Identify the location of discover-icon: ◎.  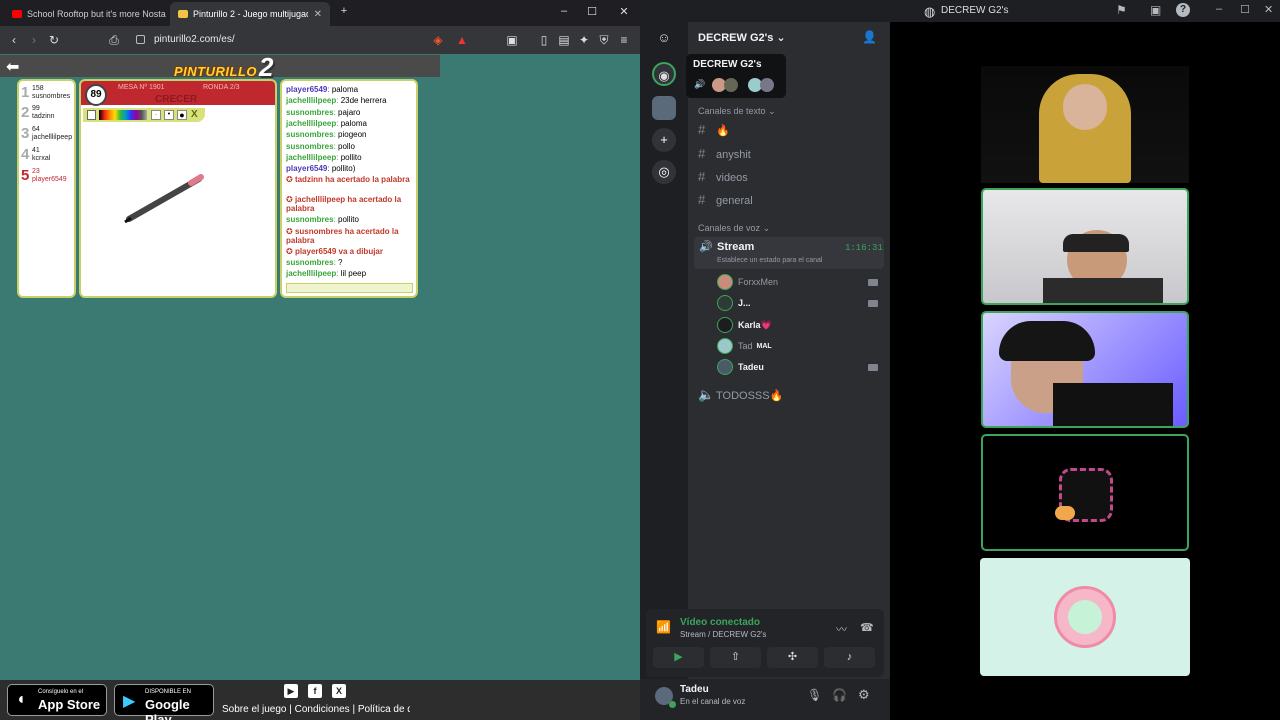
(664, 172).